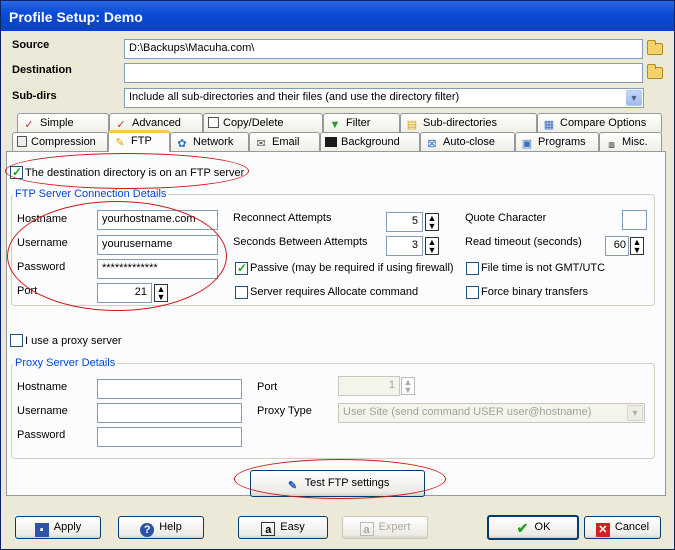 The width and height of the screenshot is (675, 550). I want to click on proxy-username-input, so click(169, 413).